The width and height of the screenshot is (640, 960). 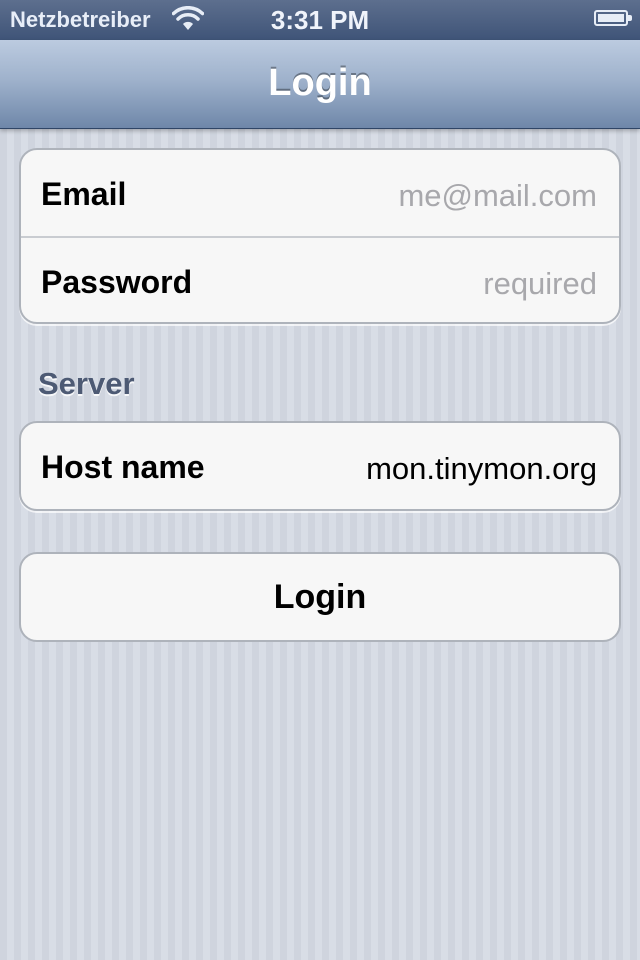 I want to click on host-row: Host name mon.tinymon.org, so click(x=320, y=466).